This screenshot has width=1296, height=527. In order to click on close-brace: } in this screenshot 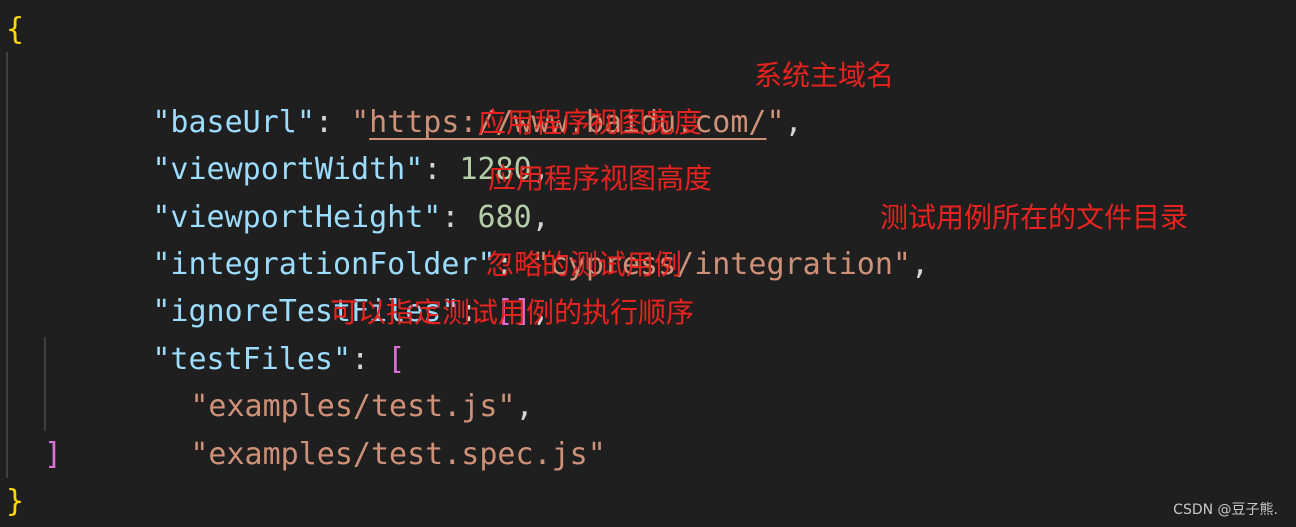, I will do `click(15, 501)`.